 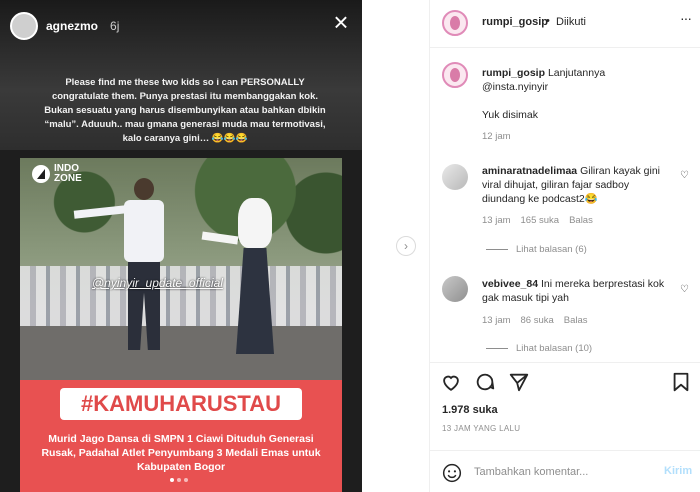 What do you see at coordinates (510, 284) in the screenshot?
I see `comment-username: vebivee_84` at bounding box center [510, 284].